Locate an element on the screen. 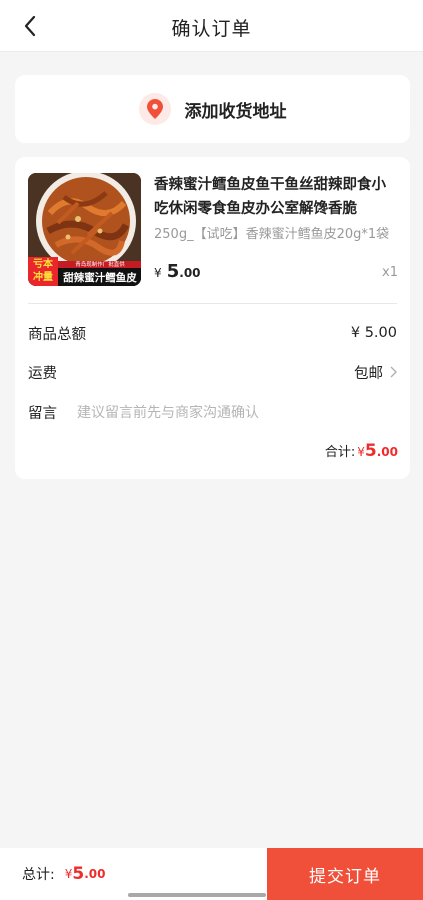 This screenshot has height=900, width=423. goods-total-value: ¥ 5.00 is located at coordinates (373, 333).